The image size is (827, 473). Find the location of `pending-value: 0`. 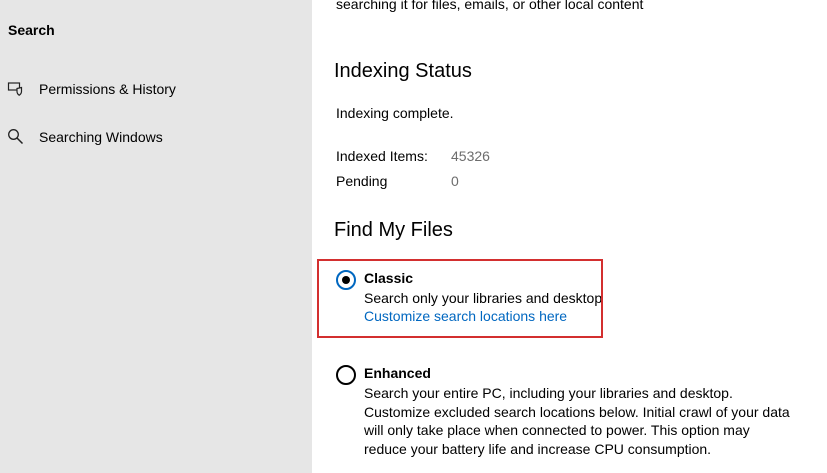

pending-value: 0 is located at coordinates (455, 181).